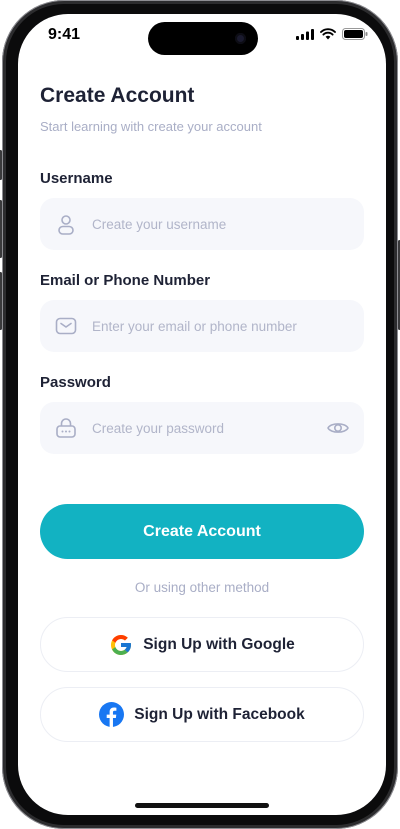  Describe the element at coordinates (1, 229) in the screenshot. I see `volume-up-button` at that location.